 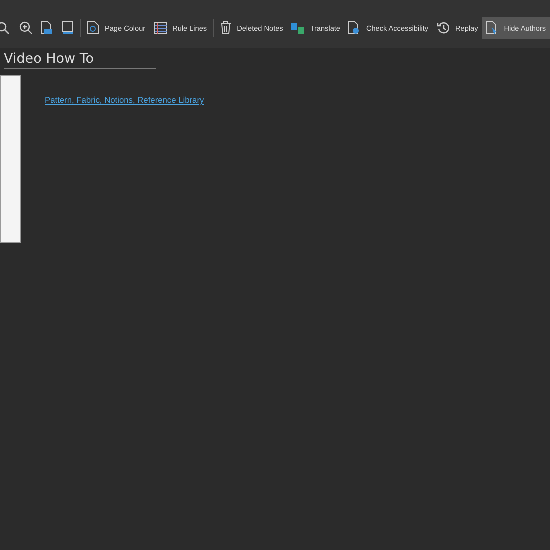 I want to click on library-link: Pattern, Fabric, Notions, Reference Library, so click(x=124, y=100).